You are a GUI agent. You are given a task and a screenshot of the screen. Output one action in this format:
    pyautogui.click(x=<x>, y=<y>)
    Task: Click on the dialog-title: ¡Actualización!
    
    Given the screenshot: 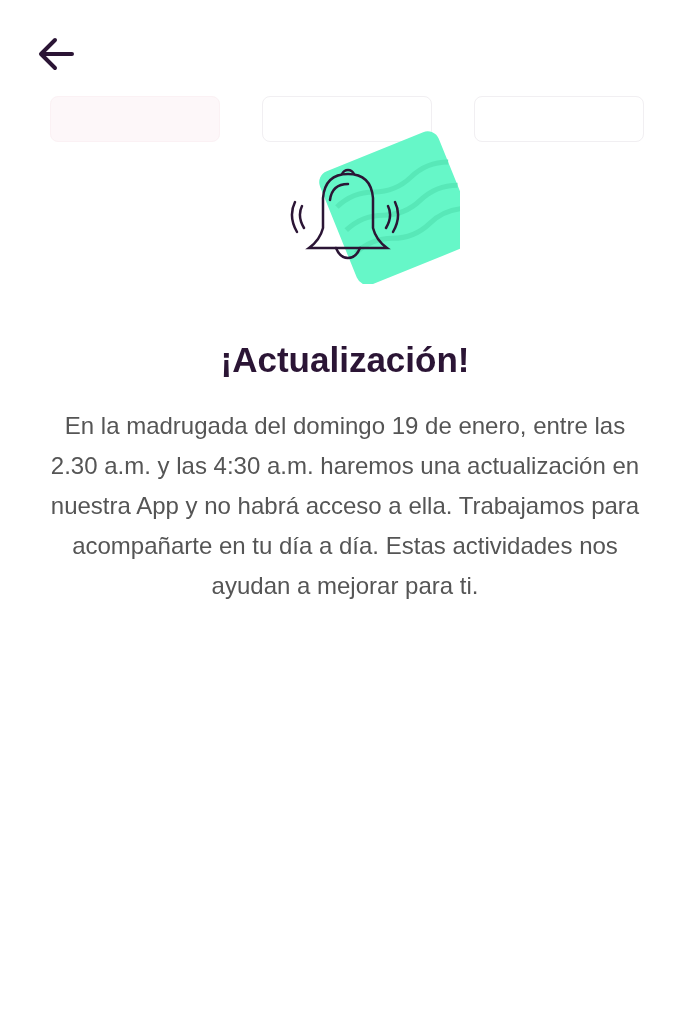 What is the action you would take?
    pyautogui.click(x=345, y=360)
    